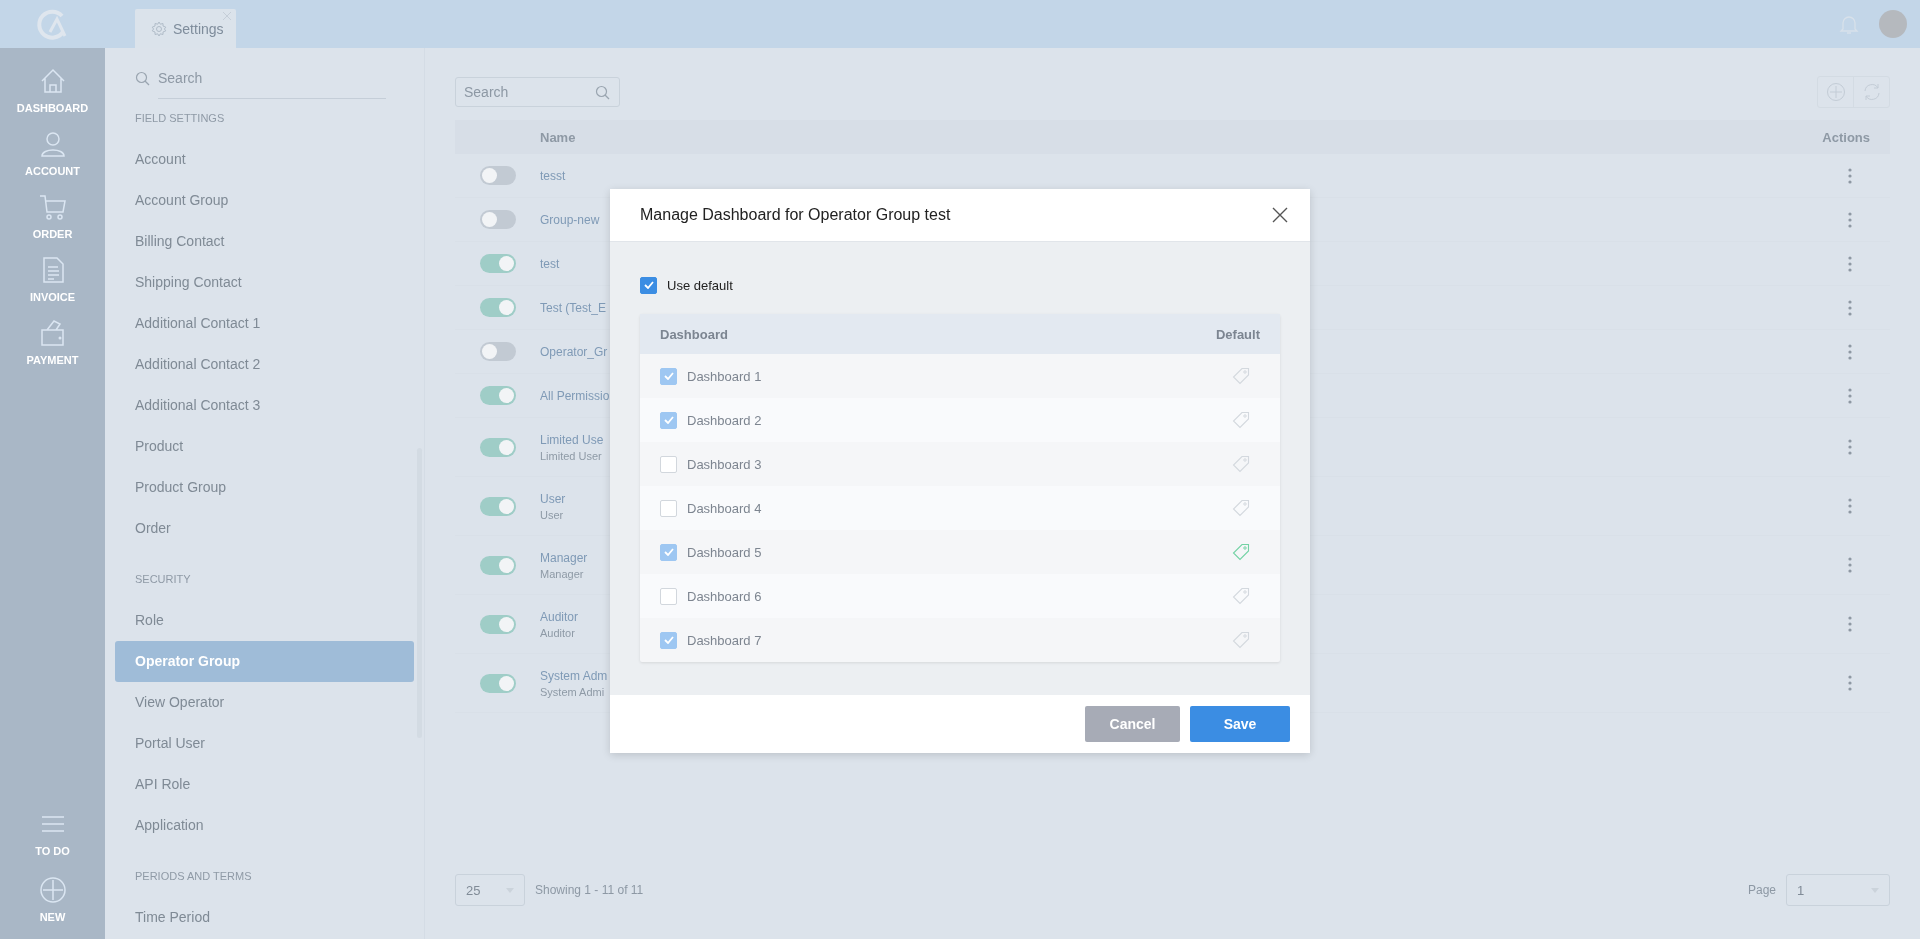 This screenshot has width=1920, height=939. I want to click on row-name: Group-new, so click(570, 219).